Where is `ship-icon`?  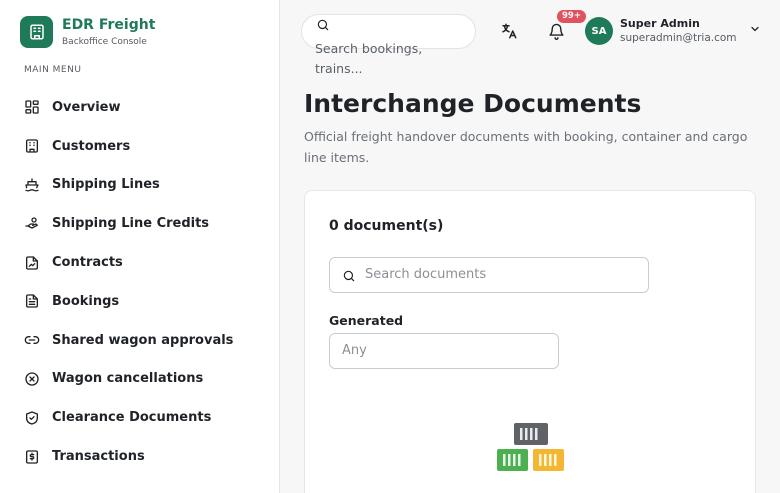 ship-icon is located at coordinates (32, 185).